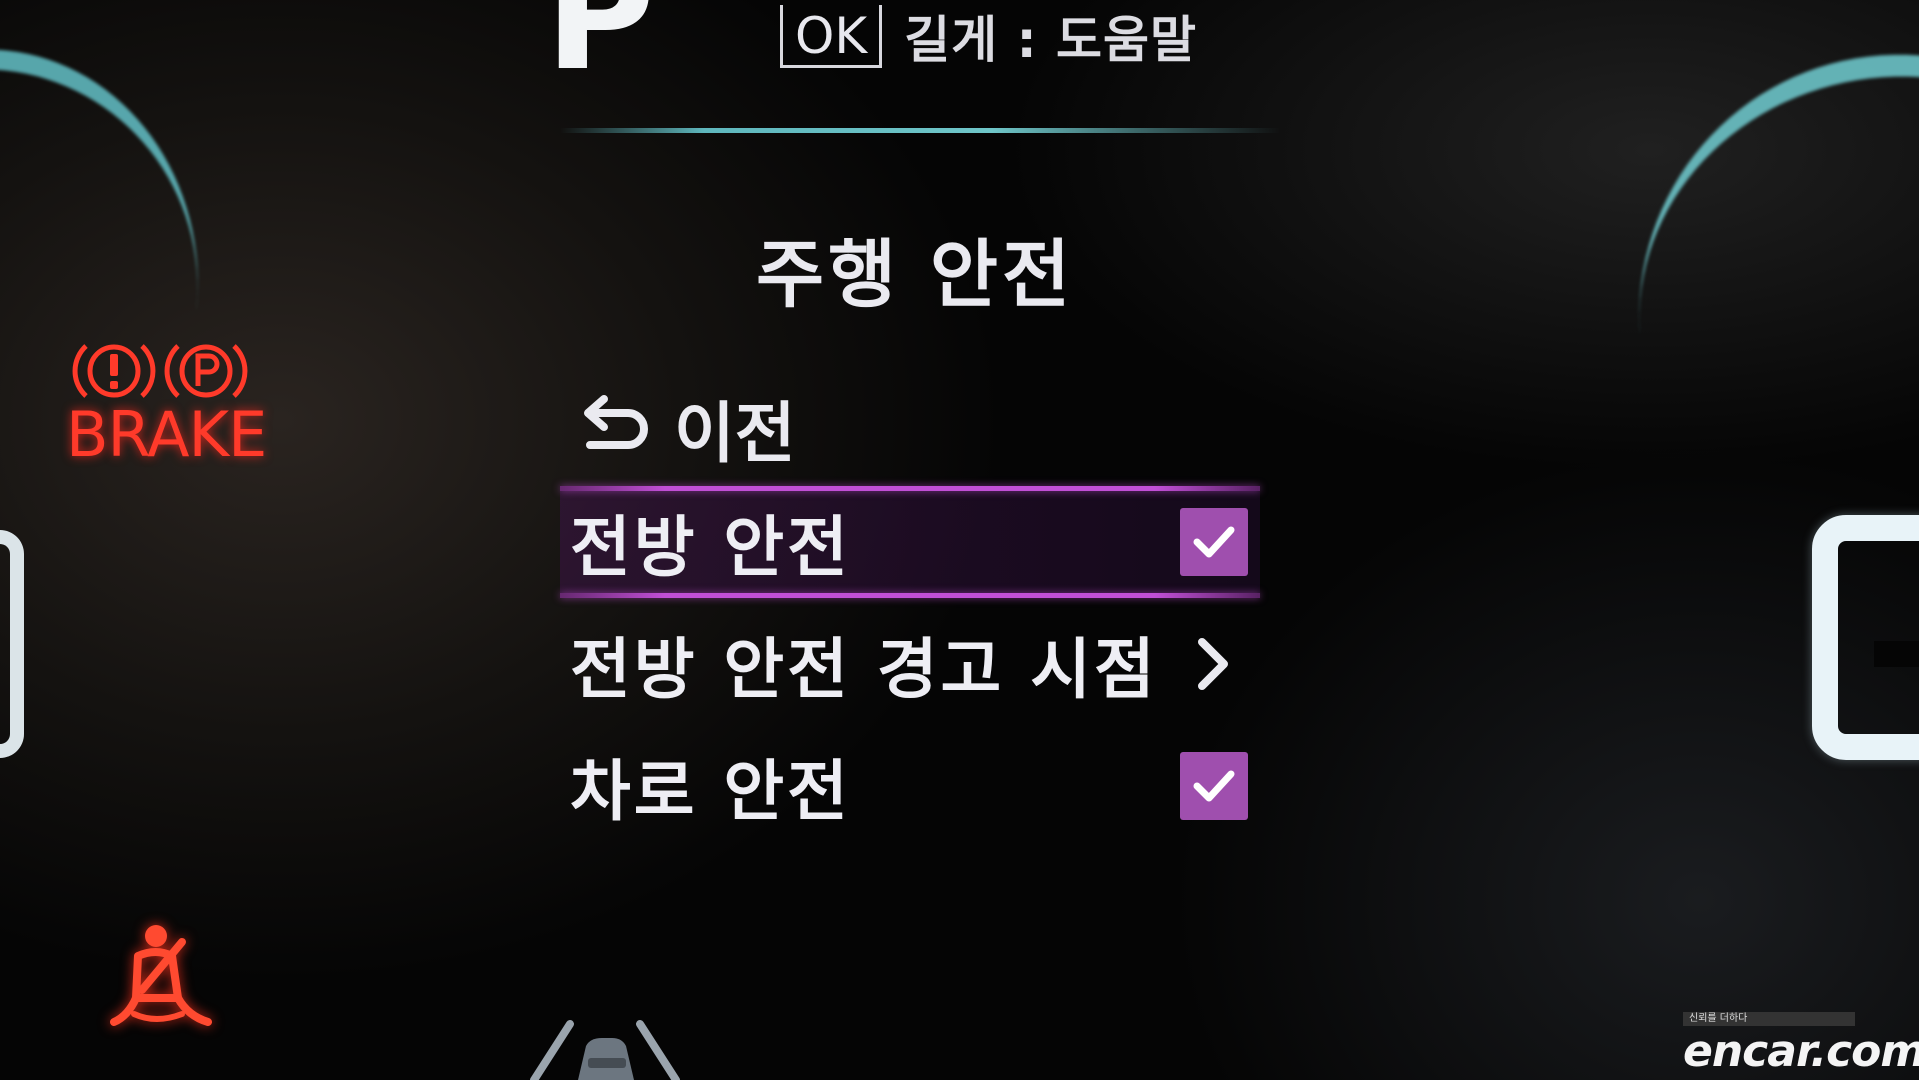  What do you see at coordinates (163, 982) in the screenshot?
I see `seatbelt-warning-icon` at bounding box center [163, 982].